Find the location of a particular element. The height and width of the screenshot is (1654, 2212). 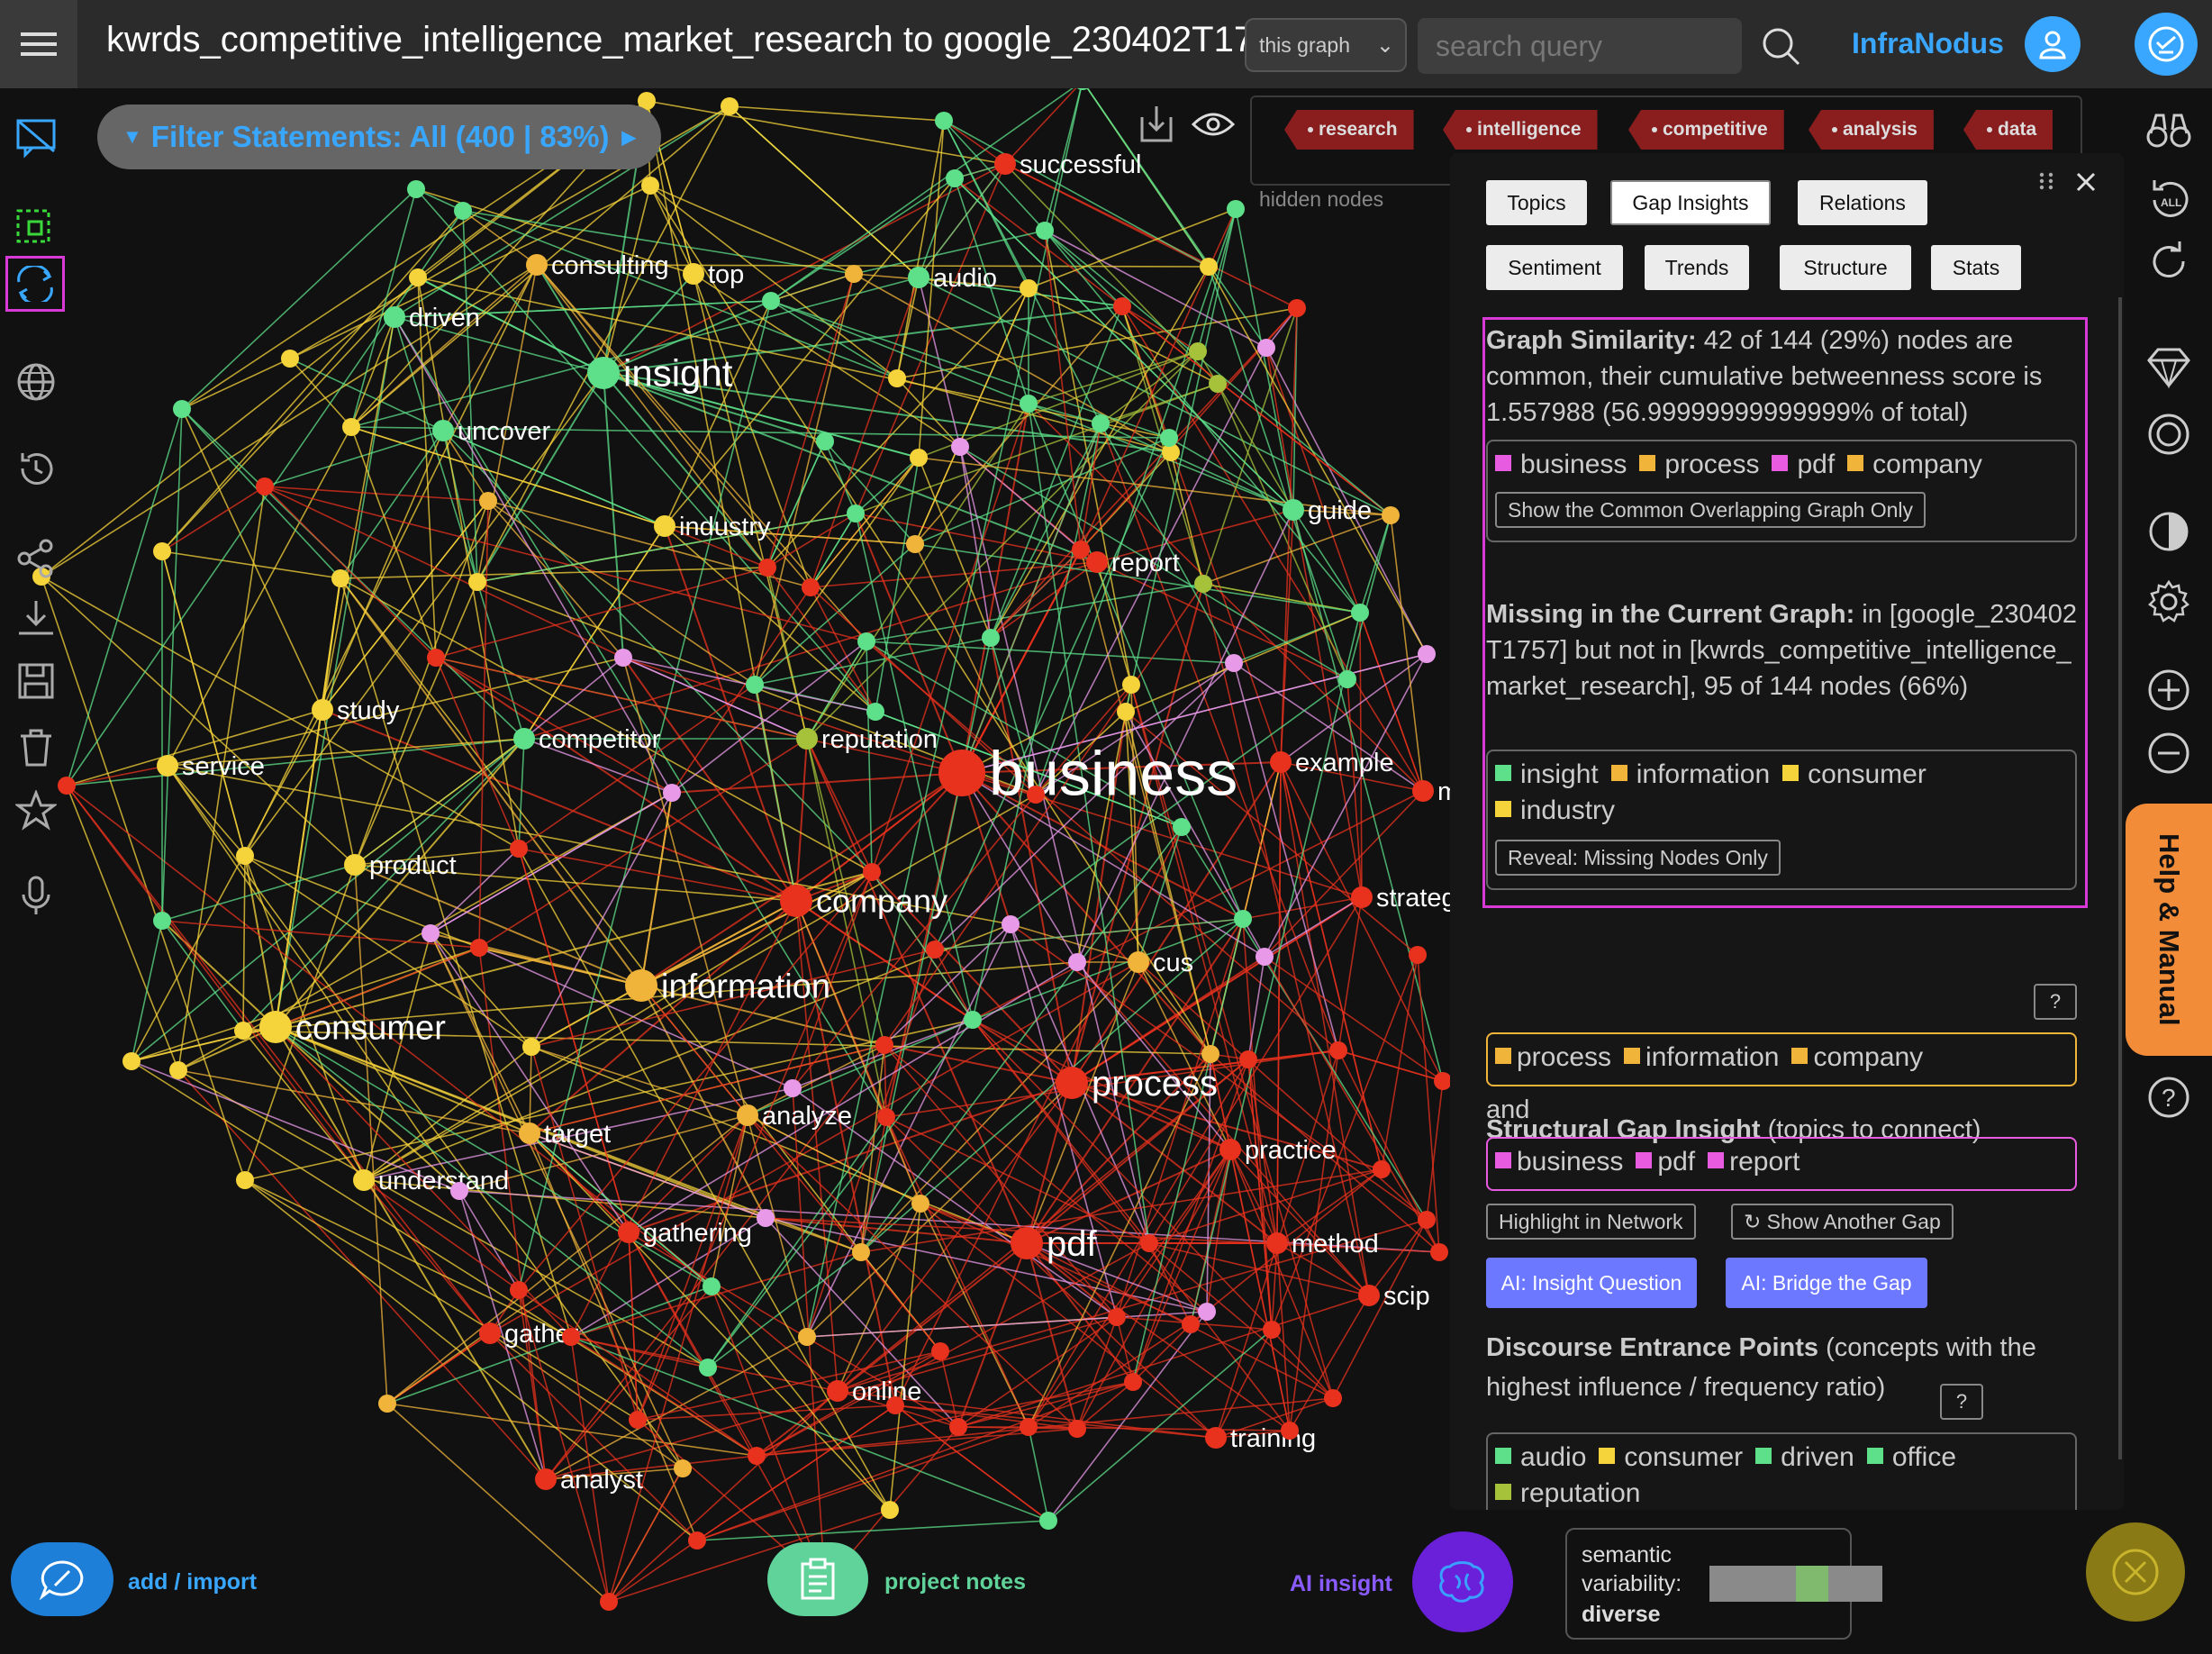

gap-group-a: process information company is located at coordinates (1781, 1059).